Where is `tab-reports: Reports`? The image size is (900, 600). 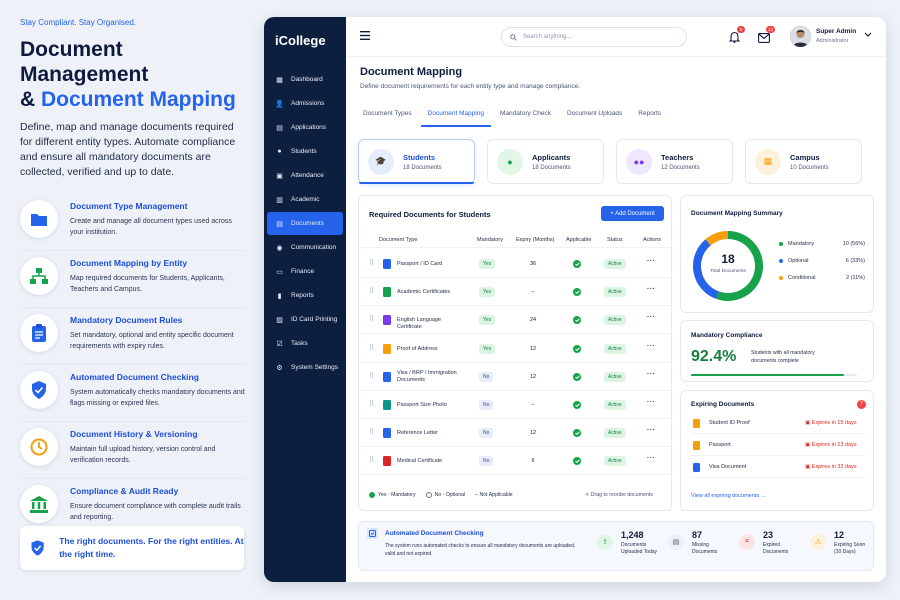
tab-reports: Reports is located at coordinates (649, 116).